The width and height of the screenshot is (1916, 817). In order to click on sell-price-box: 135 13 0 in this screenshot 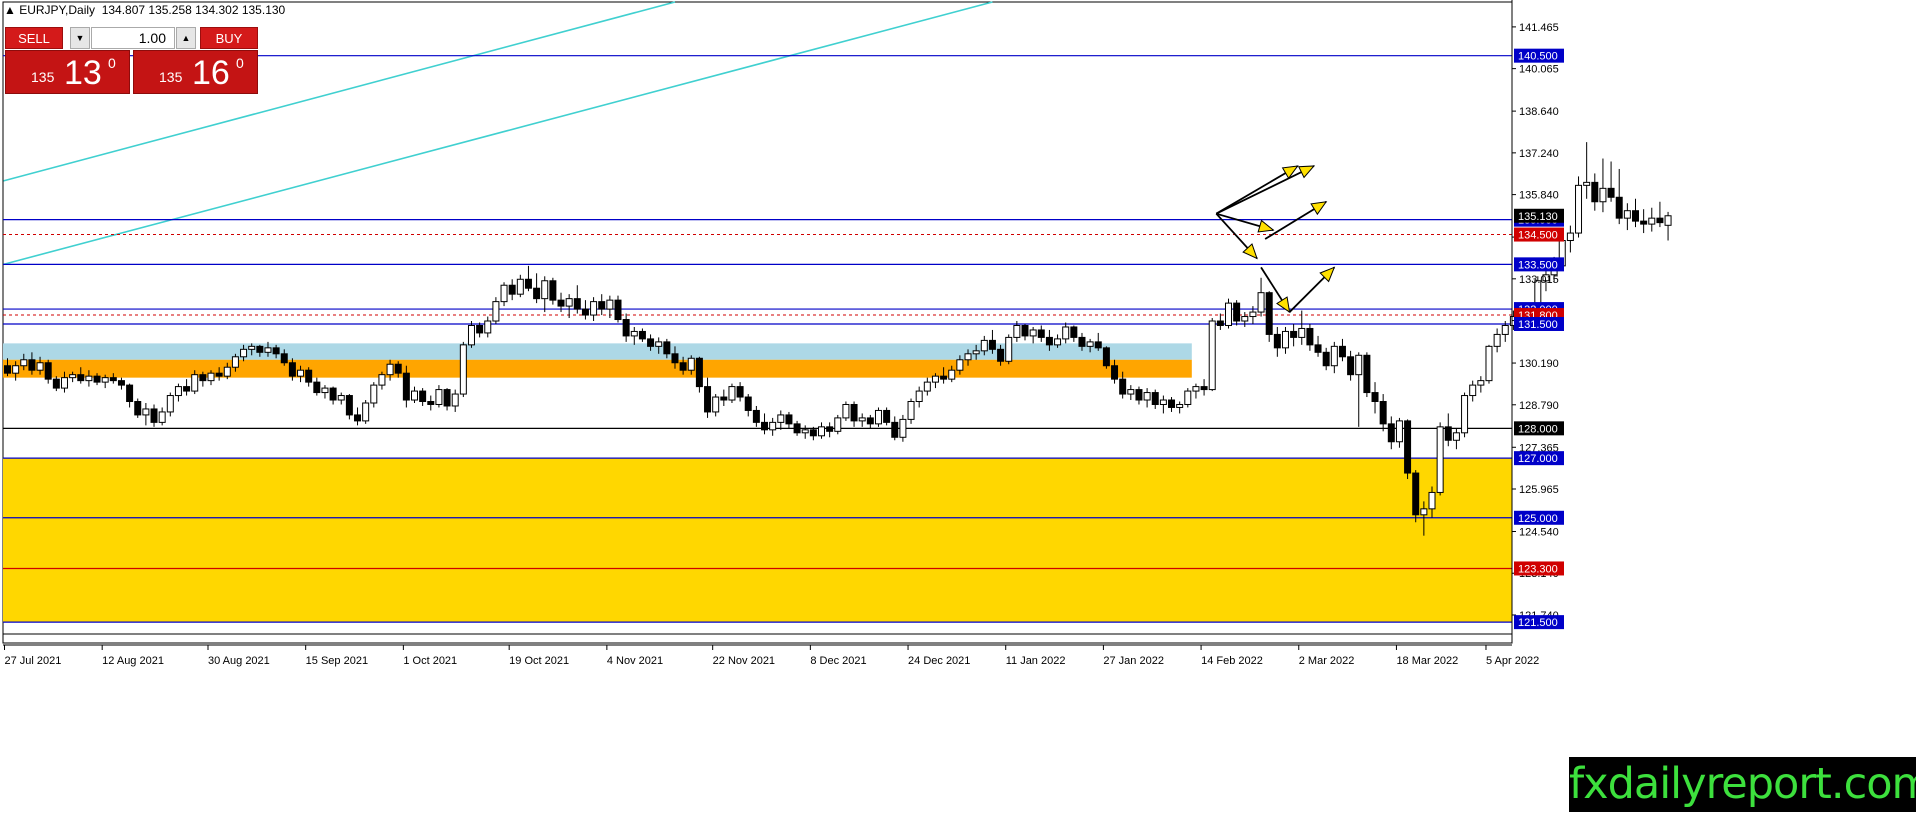, I will do `click(67, 72)`.